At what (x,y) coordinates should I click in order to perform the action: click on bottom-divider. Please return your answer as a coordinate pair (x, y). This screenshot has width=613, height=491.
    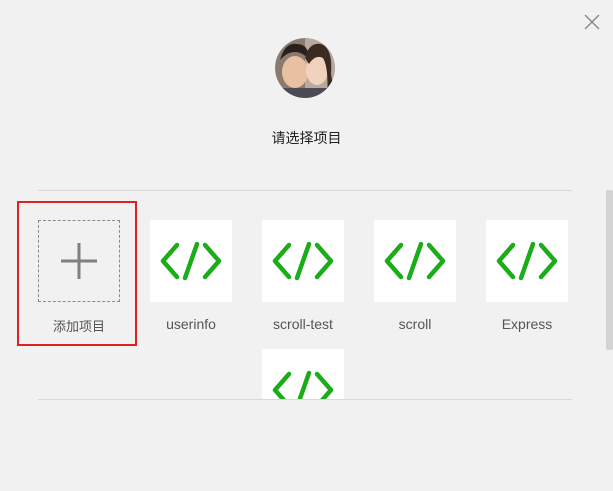
    Looking at the image, I should click on (305, 399).